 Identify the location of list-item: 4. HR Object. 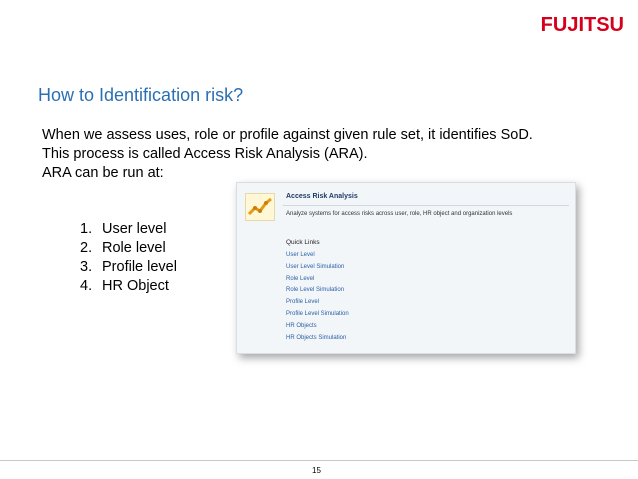
(128, 286).